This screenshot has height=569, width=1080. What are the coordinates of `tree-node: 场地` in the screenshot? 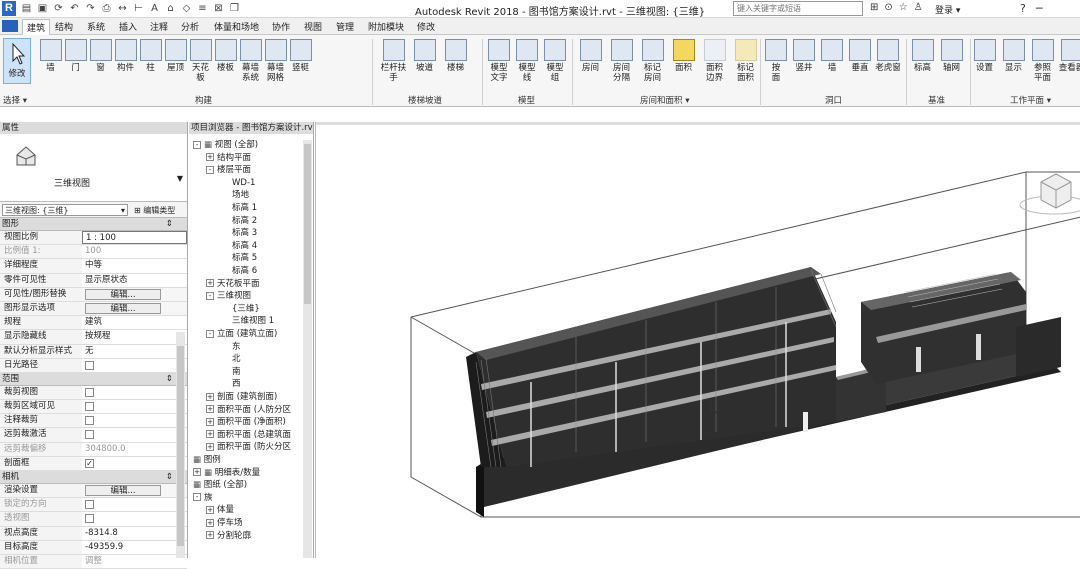 It's located at (240, 195).